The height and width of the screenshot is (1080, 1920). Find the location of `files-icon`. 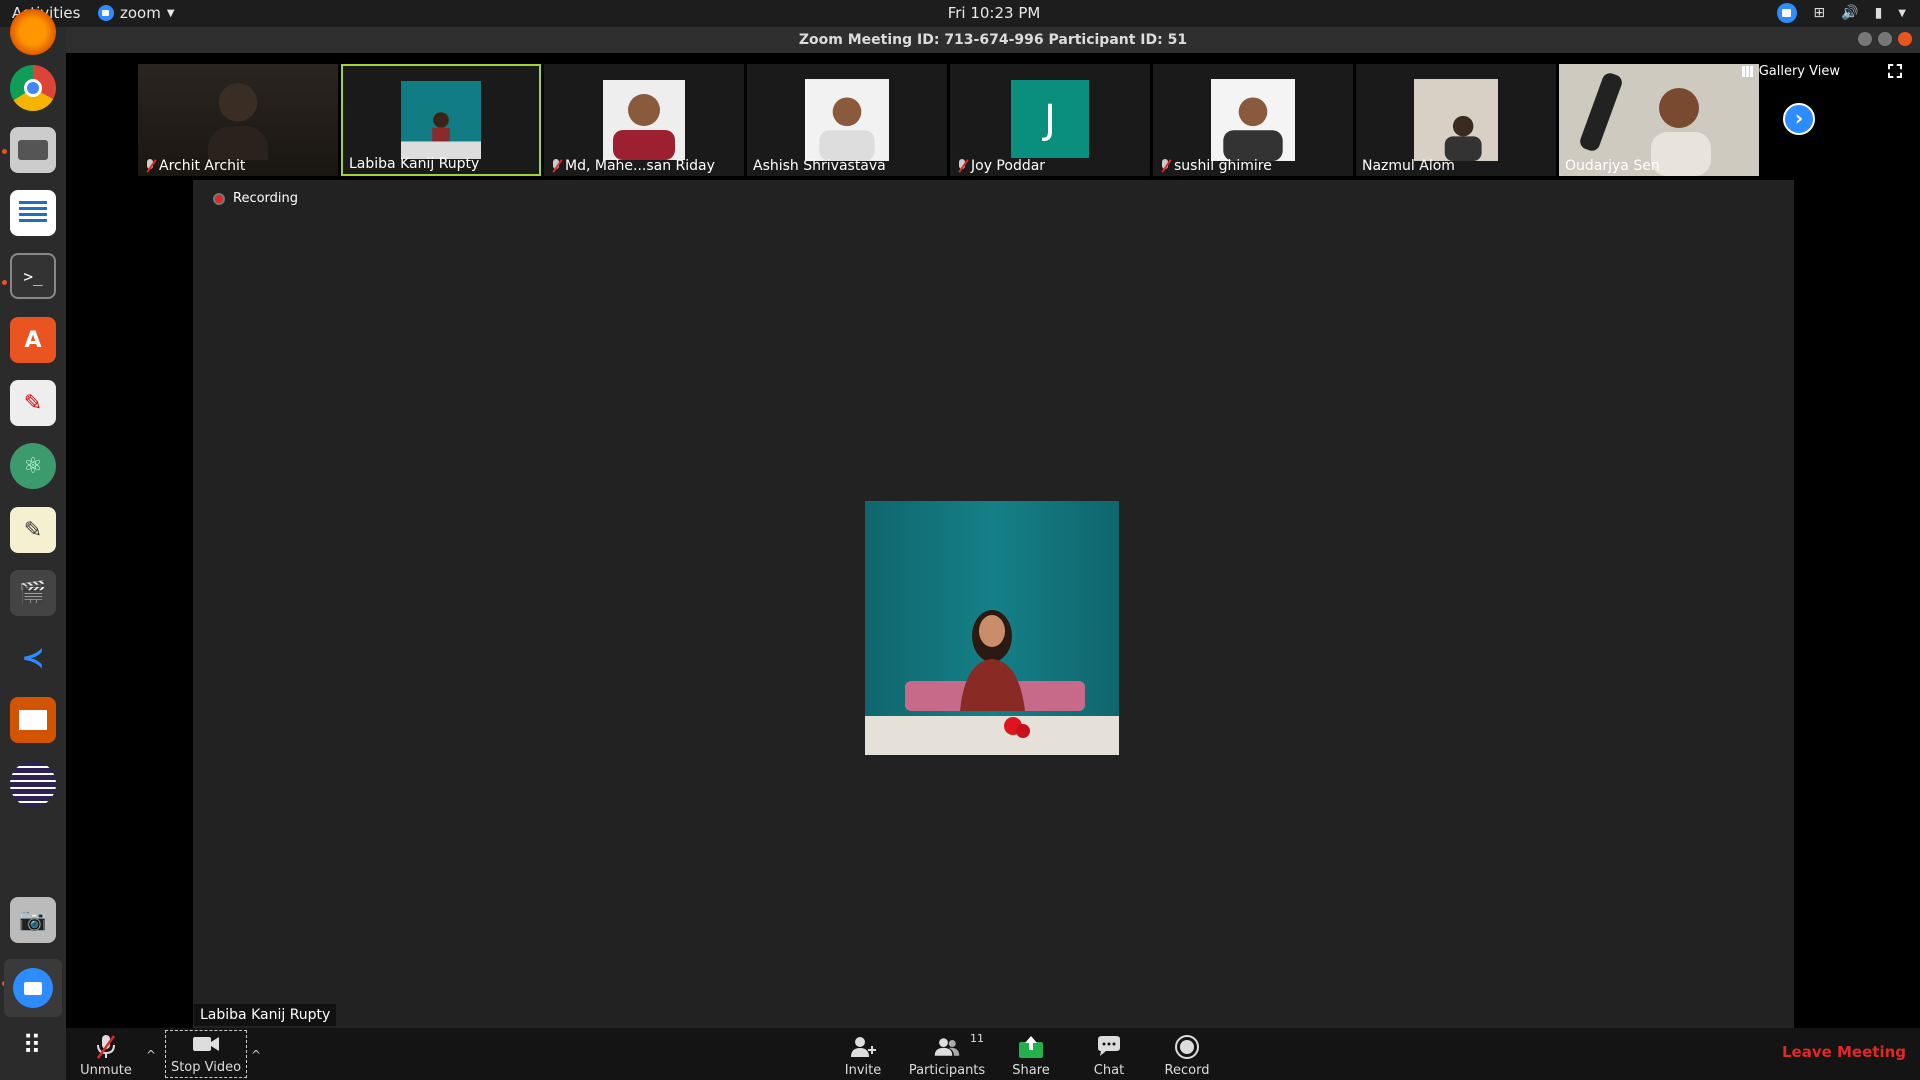

files-icon is located at coordinates (33, 150).